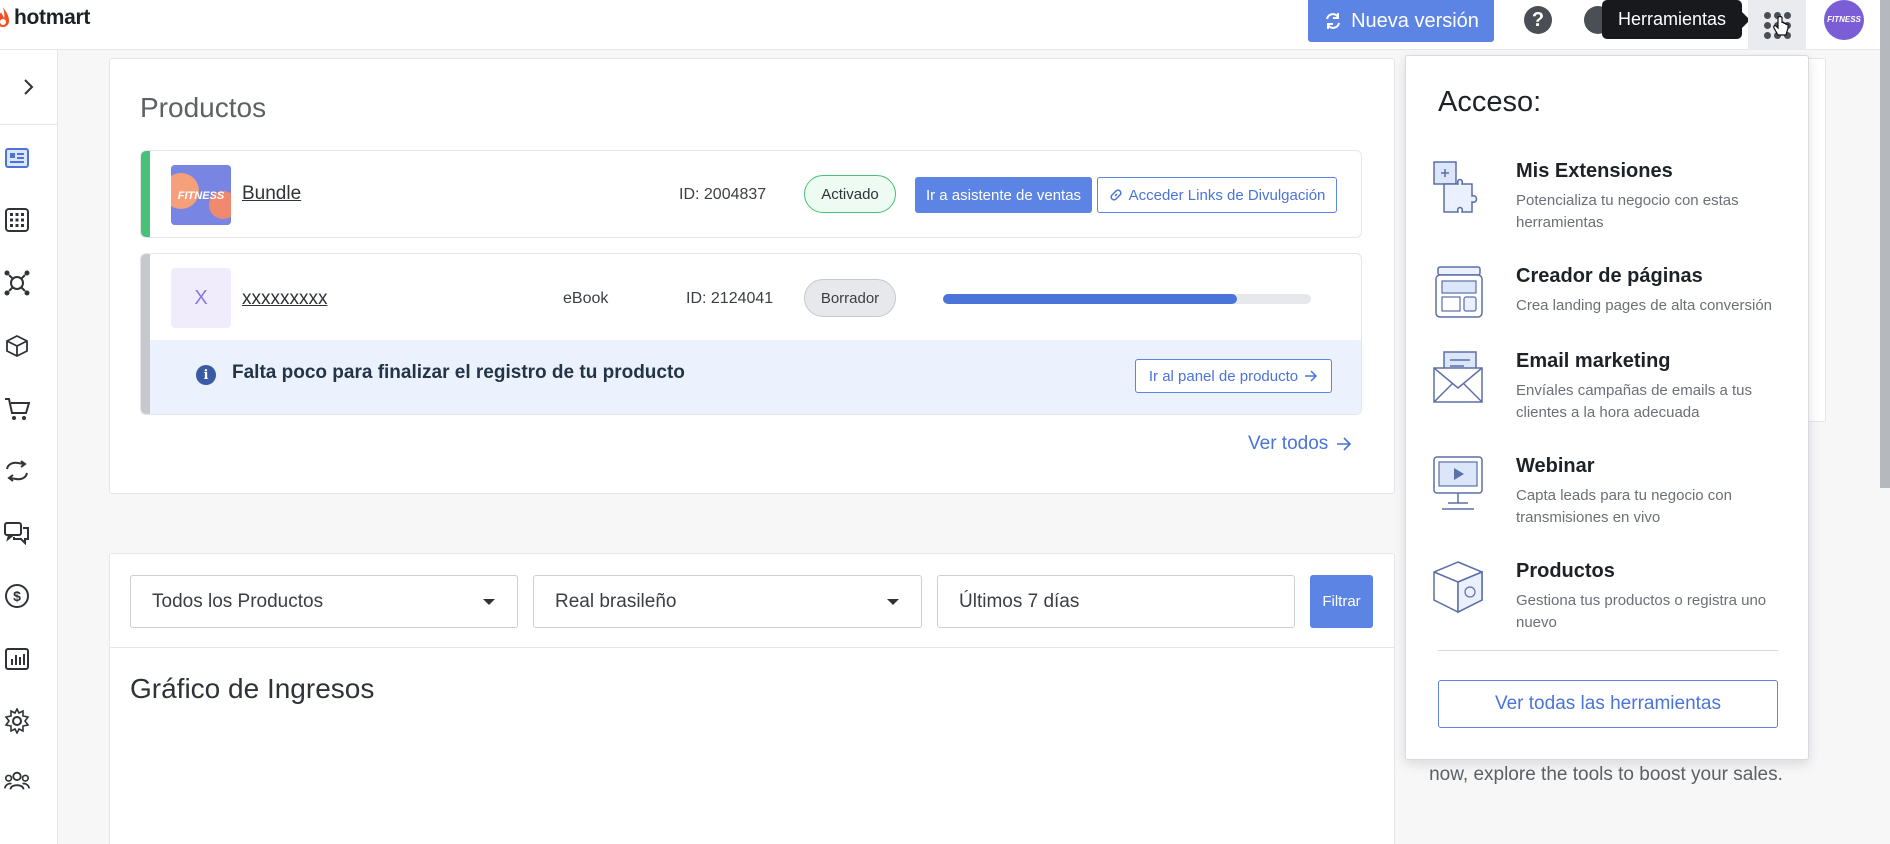 This screenshot has height=844, width=1890. Describe the element at coordinates (1676, 19) in the screenshot. I see `tooltip: Herramientas` at that location.